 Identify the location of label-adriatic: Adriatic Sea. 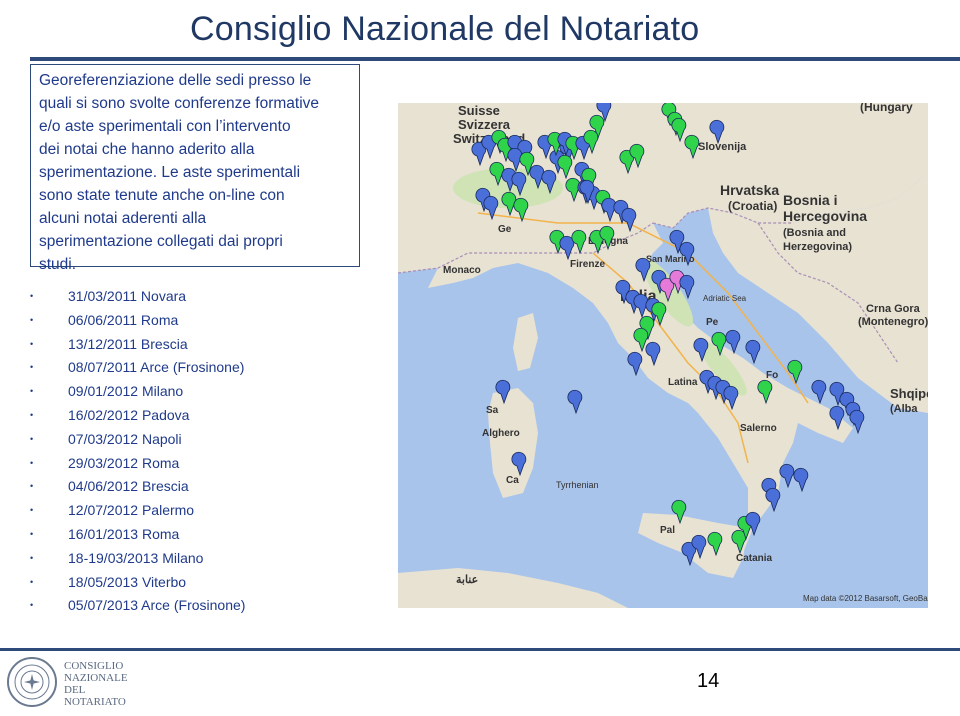
(725, 298).